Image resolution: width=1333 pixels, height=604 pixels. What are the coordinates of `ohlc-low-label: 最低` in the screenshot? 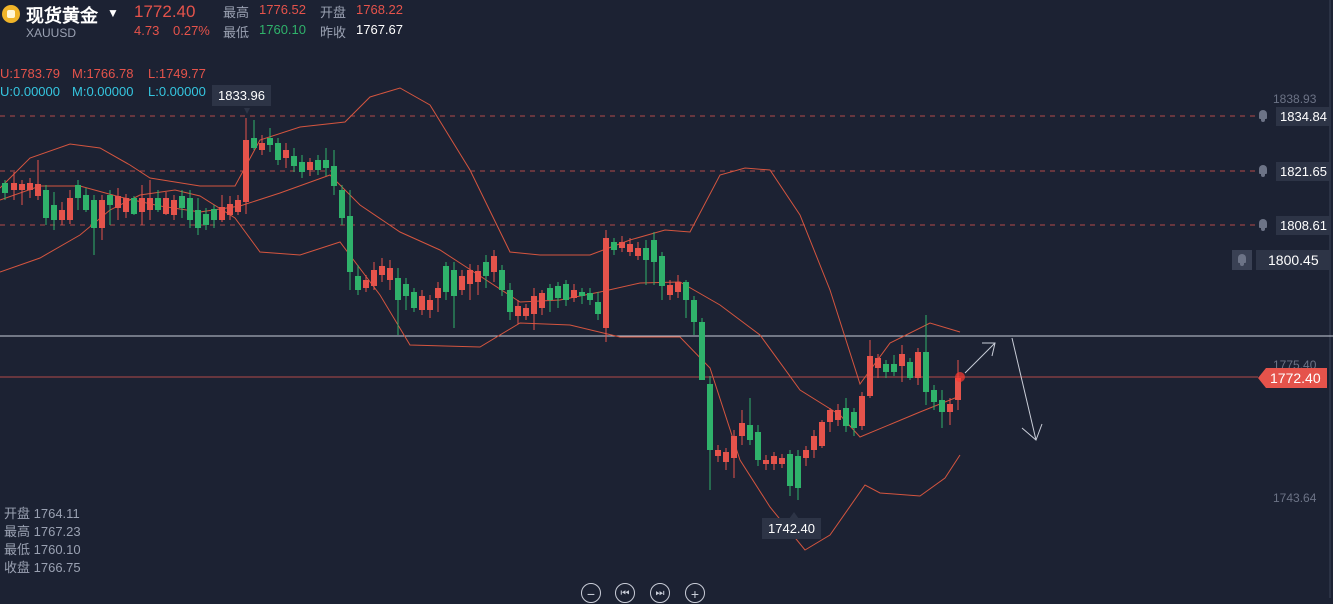 It's located at (17, 549).